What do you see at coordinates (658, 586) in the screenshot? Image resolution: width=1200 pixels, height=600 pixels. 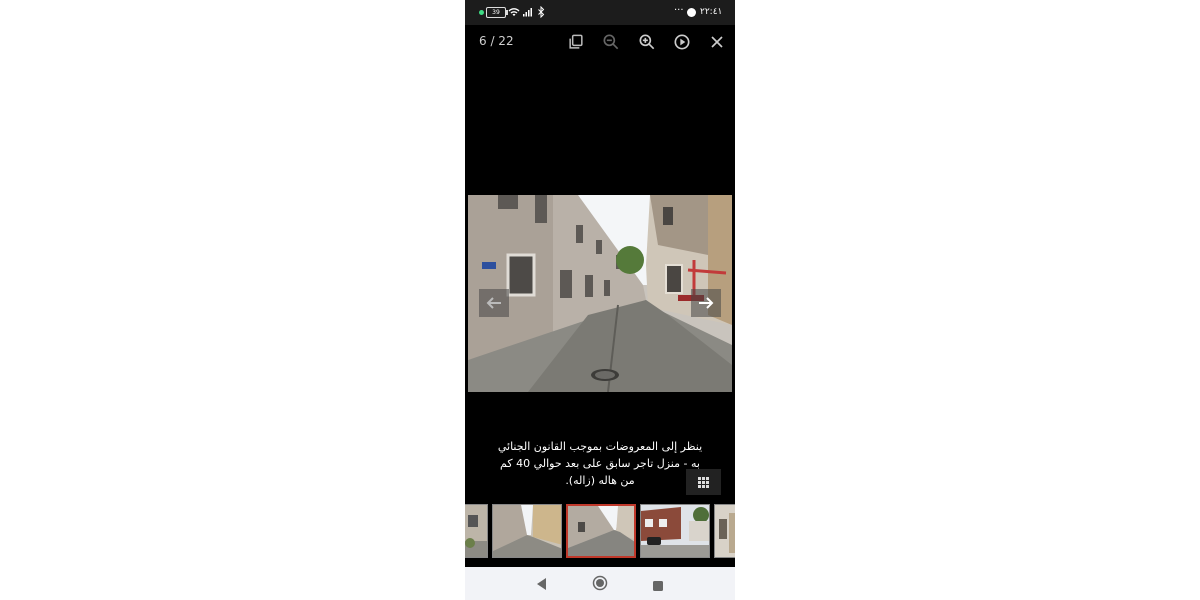 I see `recents-icon` at bounding box center [658, 586].